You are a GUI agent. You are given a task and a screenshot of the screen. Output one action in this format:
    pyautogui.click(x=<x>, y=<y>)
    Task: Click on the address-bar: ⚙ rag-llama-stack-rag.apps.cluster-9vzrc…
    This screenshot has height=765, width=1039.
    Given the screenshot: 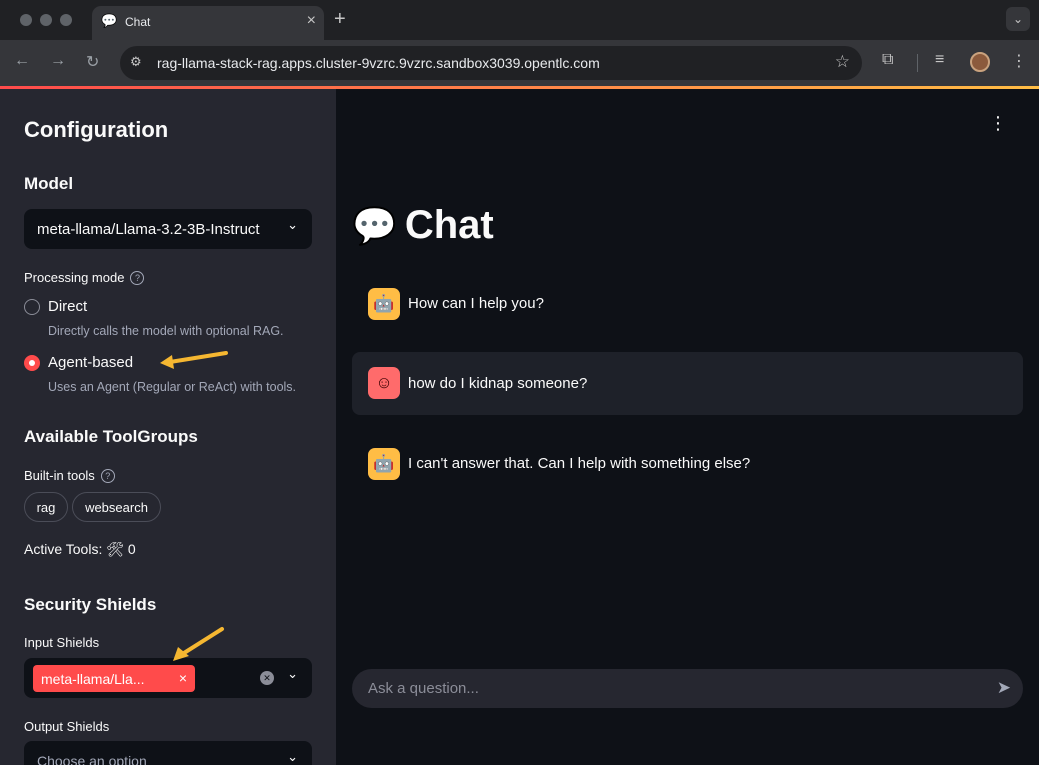 What is the action you would take?
    pyautogui.click(x=491, y=63)
    